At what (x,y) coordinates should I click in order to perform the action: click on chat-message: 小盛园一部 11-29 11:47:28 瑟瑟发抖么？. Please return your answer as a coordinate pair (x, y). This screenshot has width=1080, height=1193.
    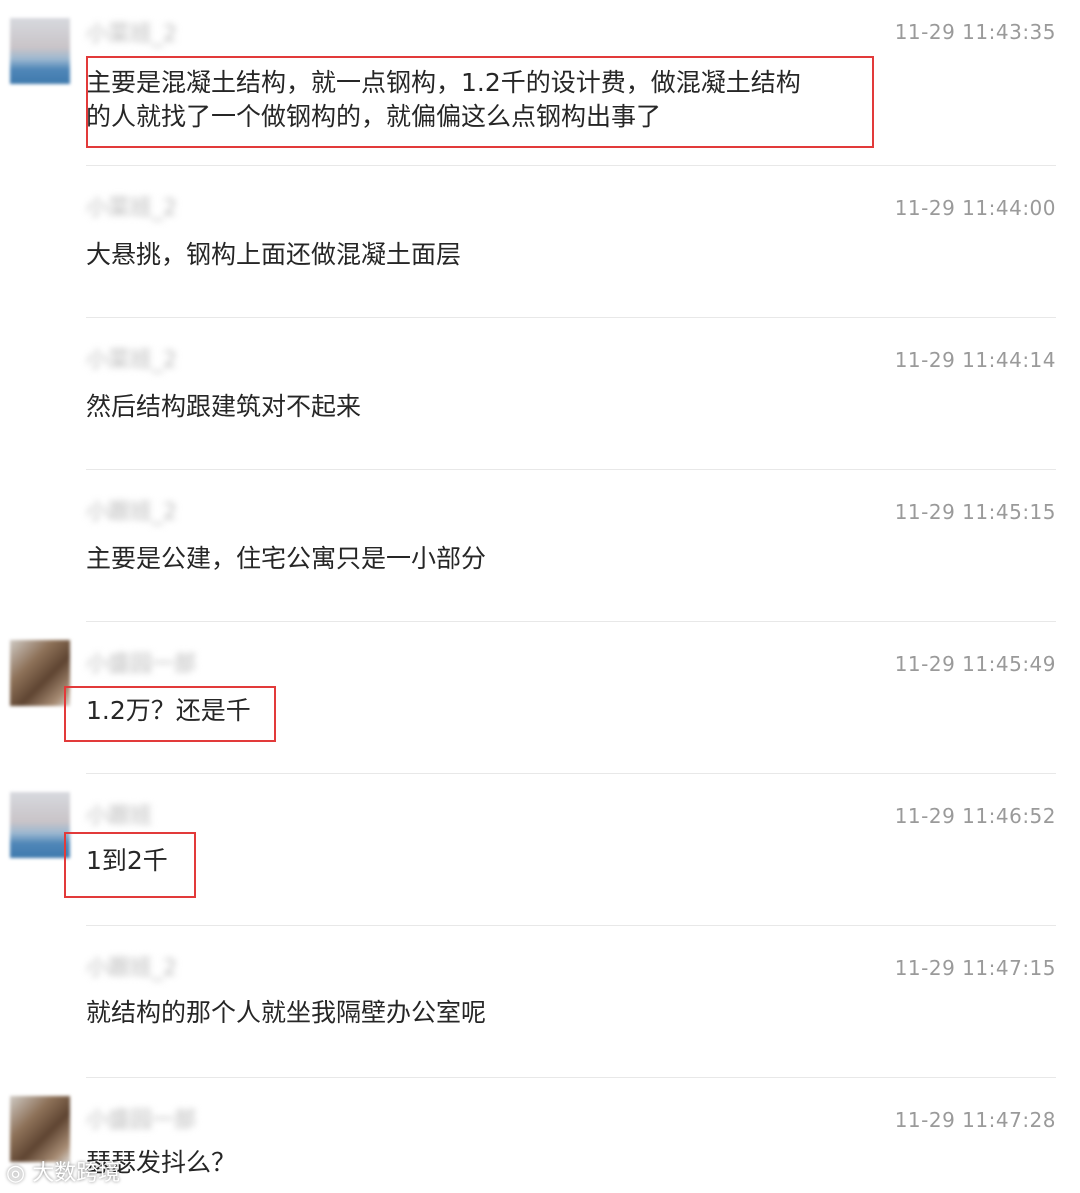
    Looking at the image, I should click on (540, 1135).